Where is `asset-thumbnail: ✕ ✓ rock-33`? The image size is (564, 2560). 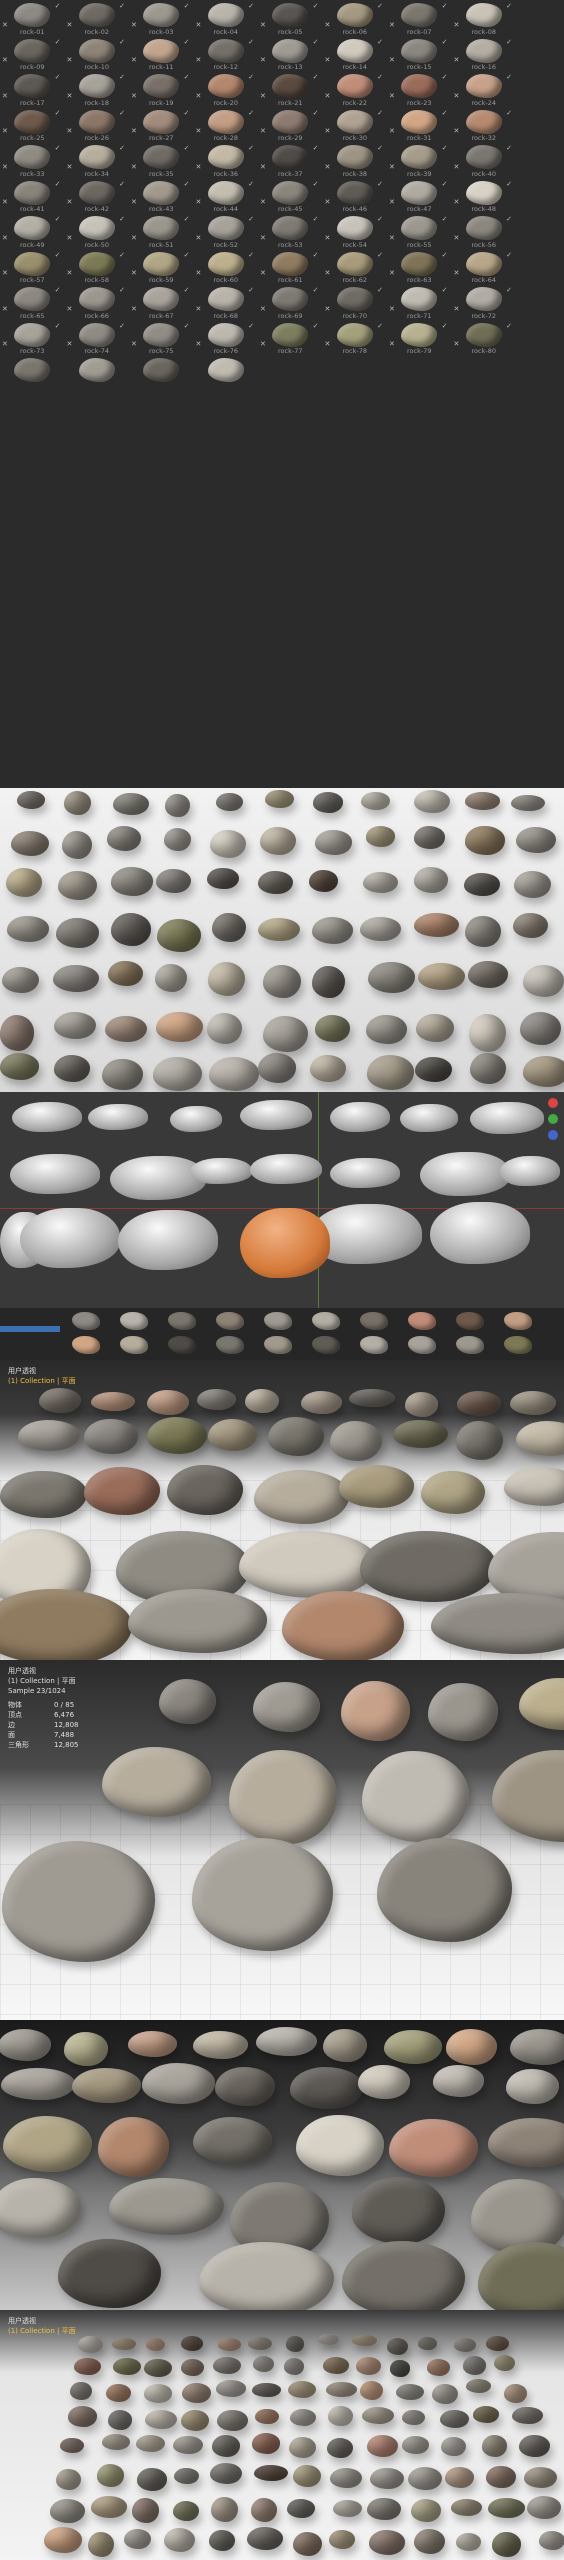 asset-thumbnail: ✕ ✓ rock-33 is located at coordinates (32, 160).